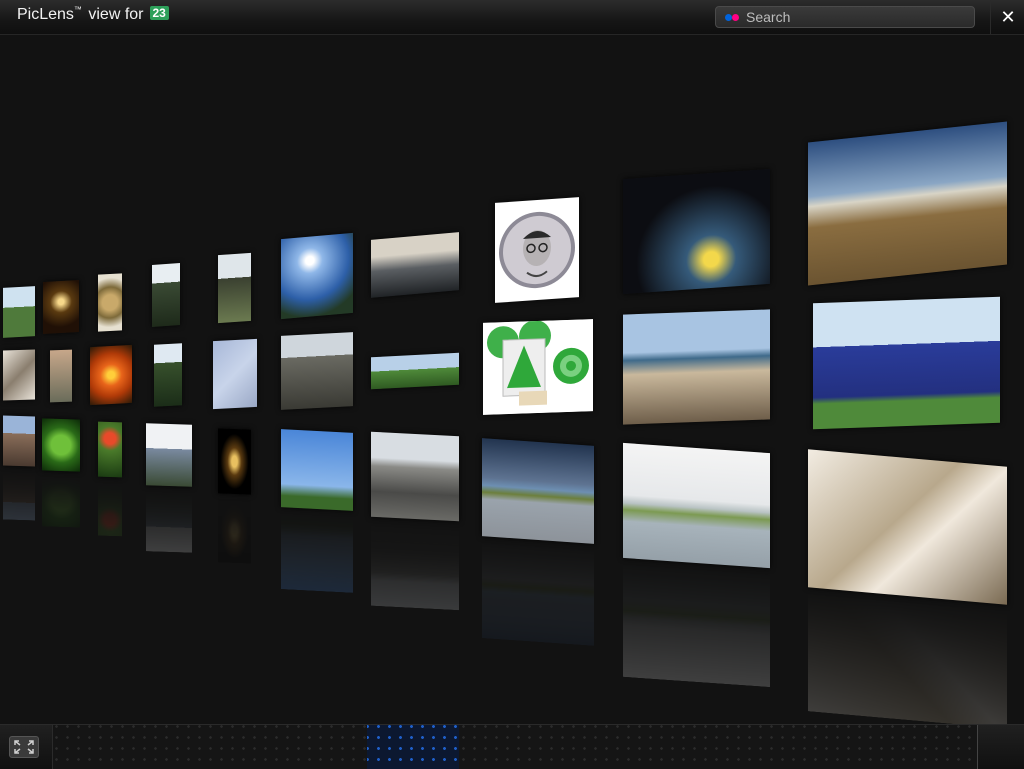  I want to click on search-input, so click(856, 17).